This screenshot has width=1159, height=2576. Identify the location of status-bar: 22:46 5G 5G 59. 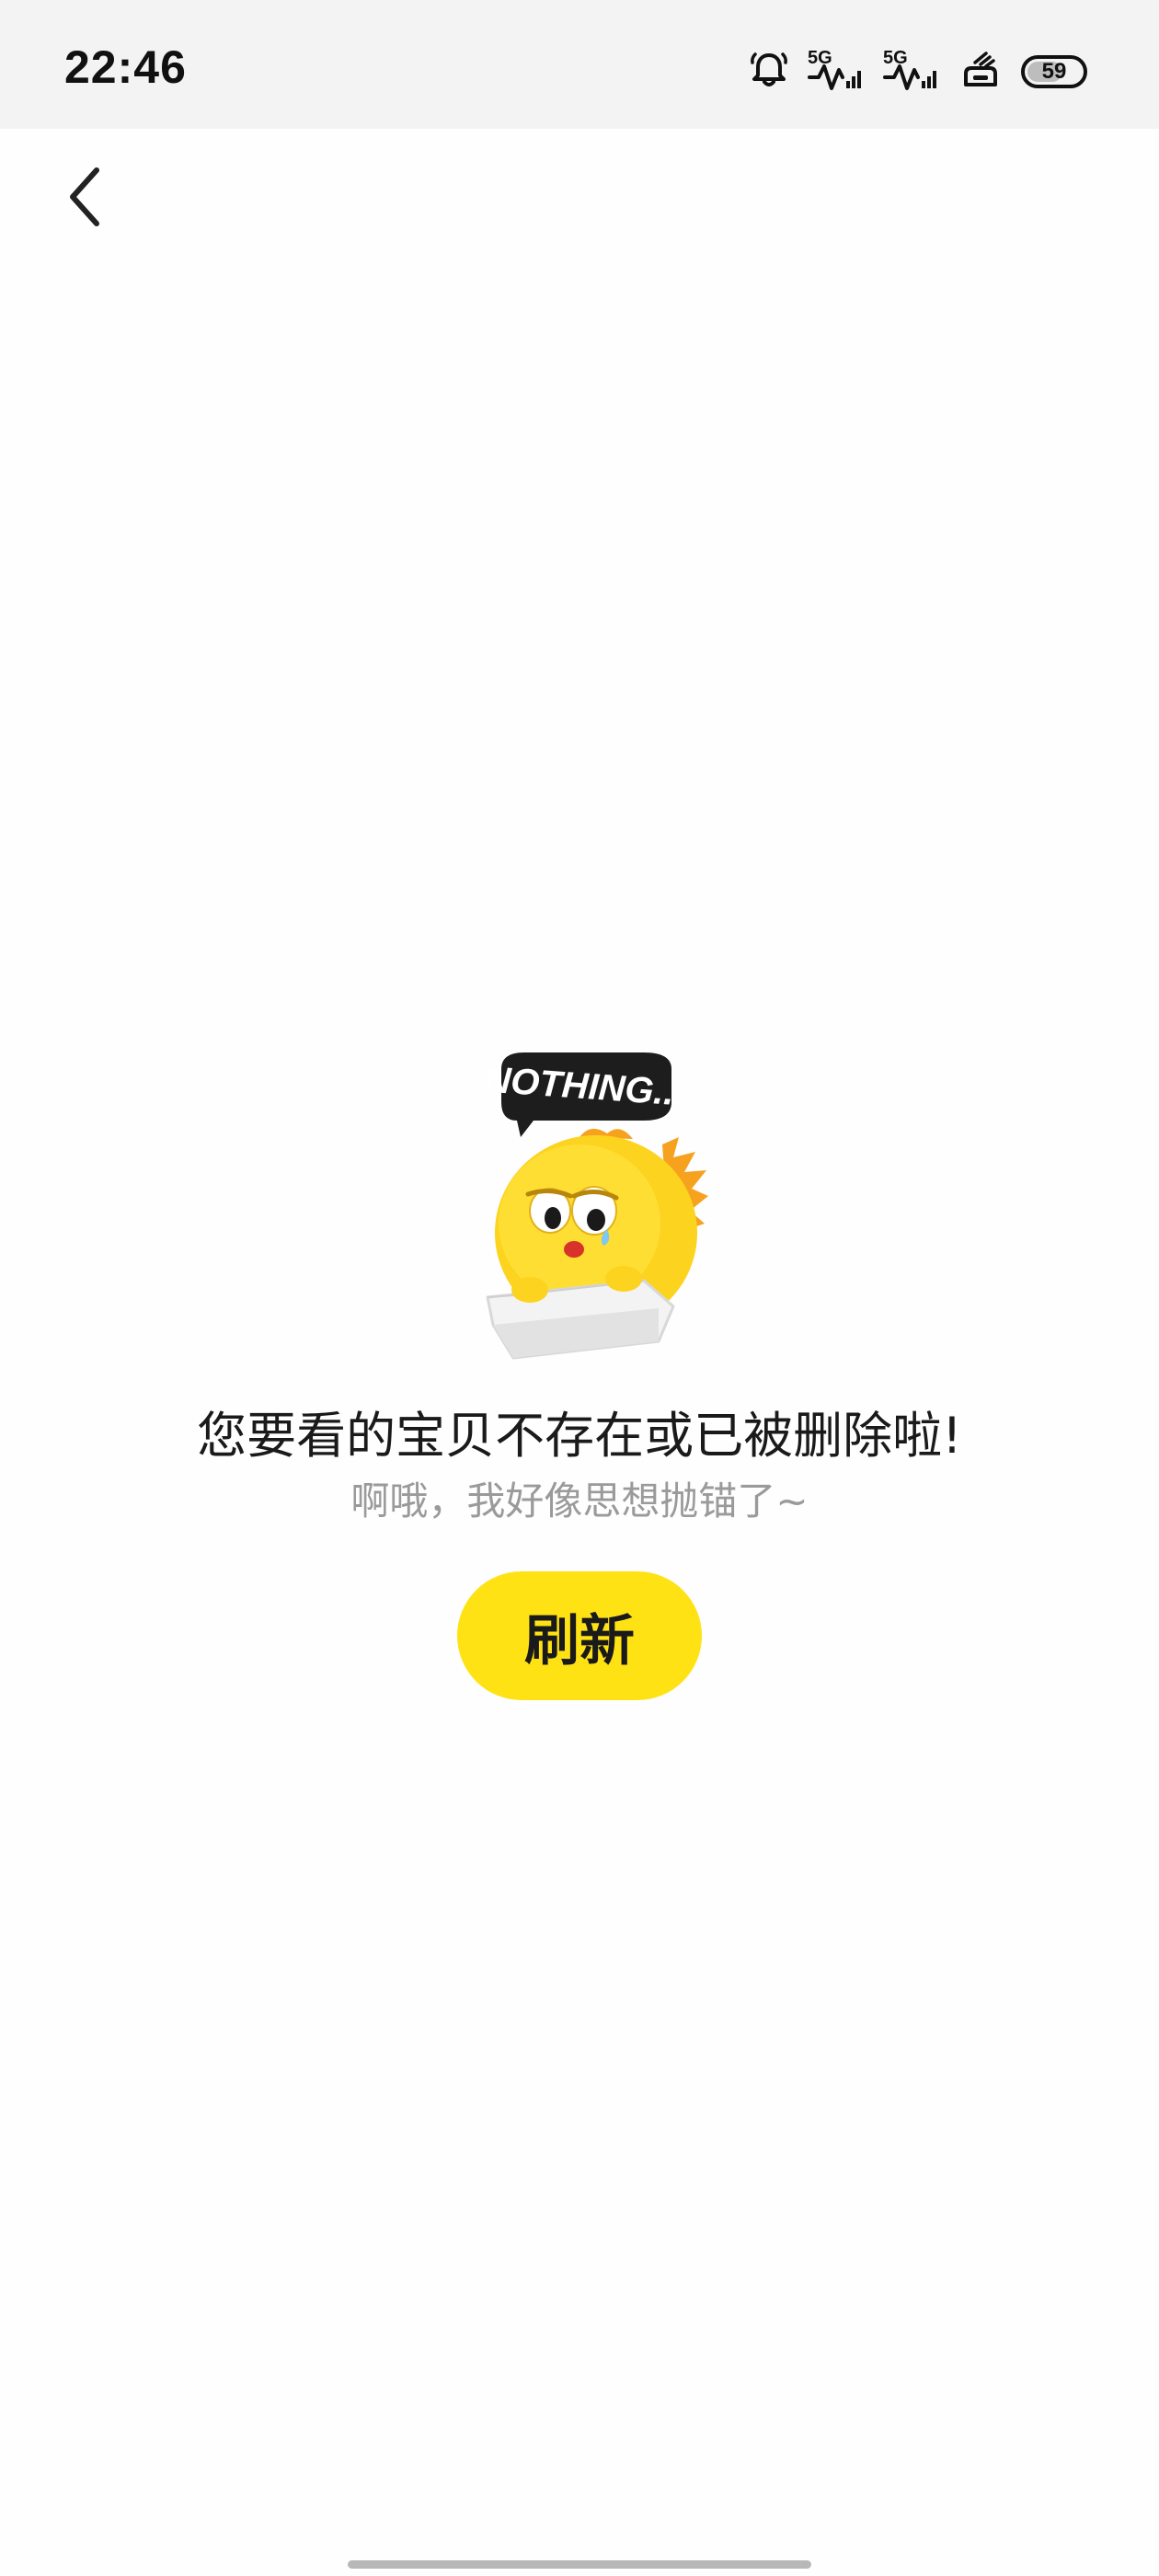
(579, 64).